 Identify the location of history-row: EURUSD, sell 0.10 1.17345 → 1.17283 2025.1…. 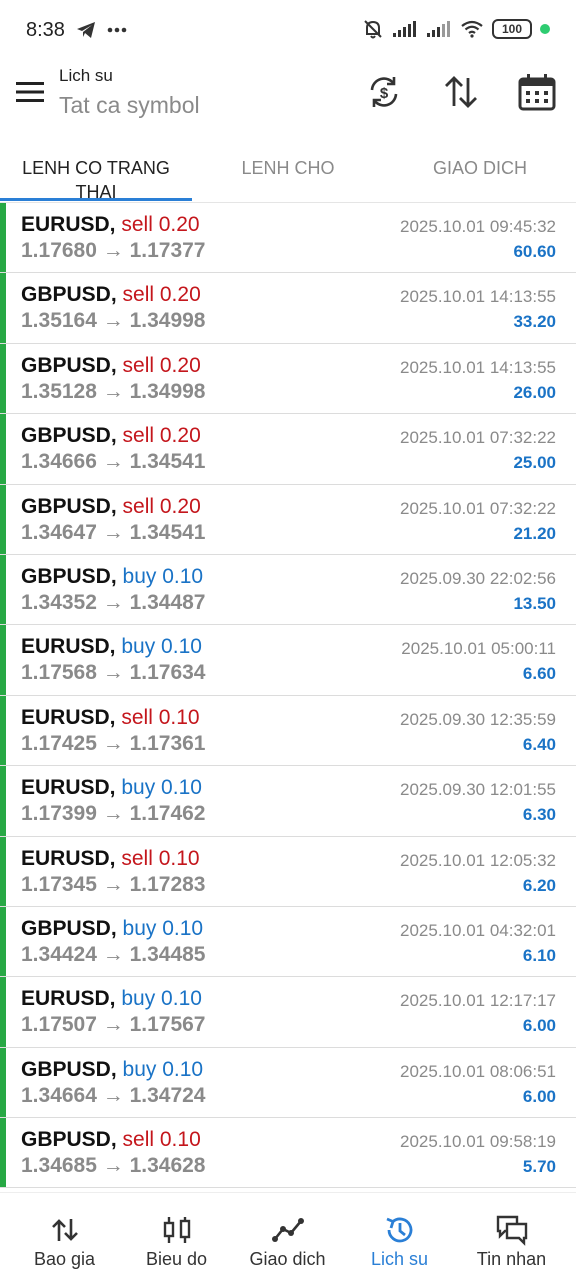
(288, 871).